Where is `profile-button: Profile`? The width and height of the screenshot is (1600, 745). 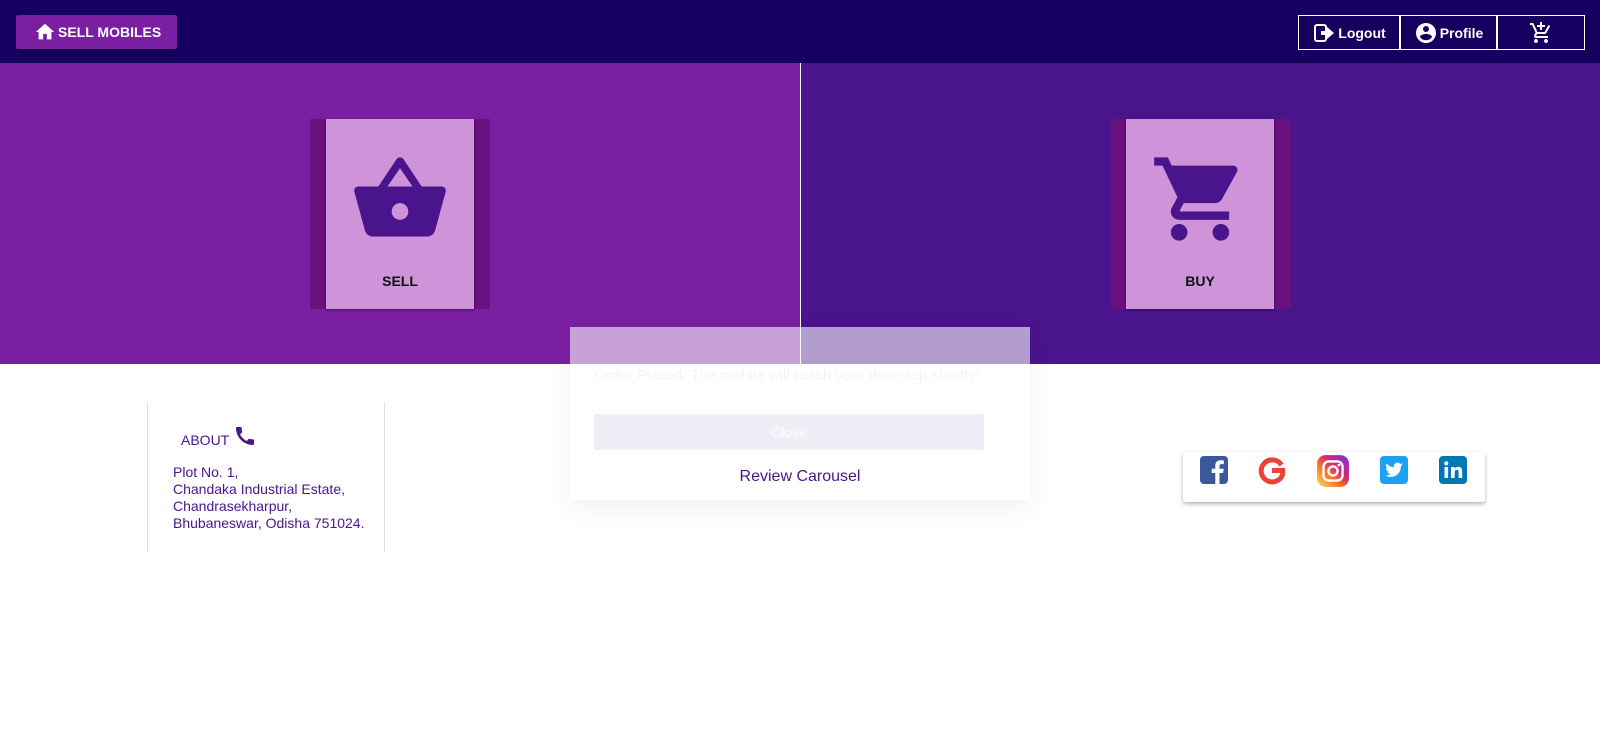 profile-button: Profile is located at coordinates (1448, 32).